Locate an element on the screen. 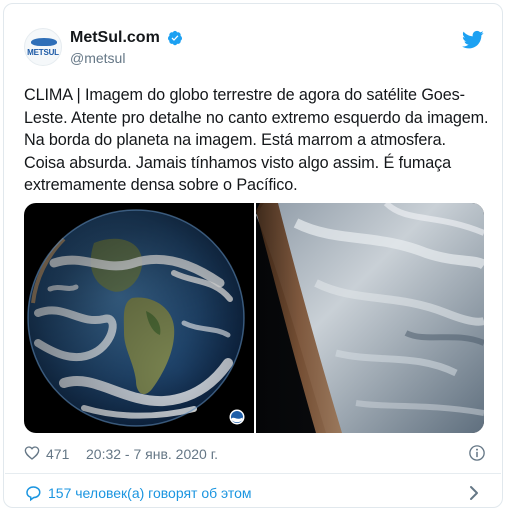 The image size is (509, 516). like-count: 471 is located at coordinates (57, 454).